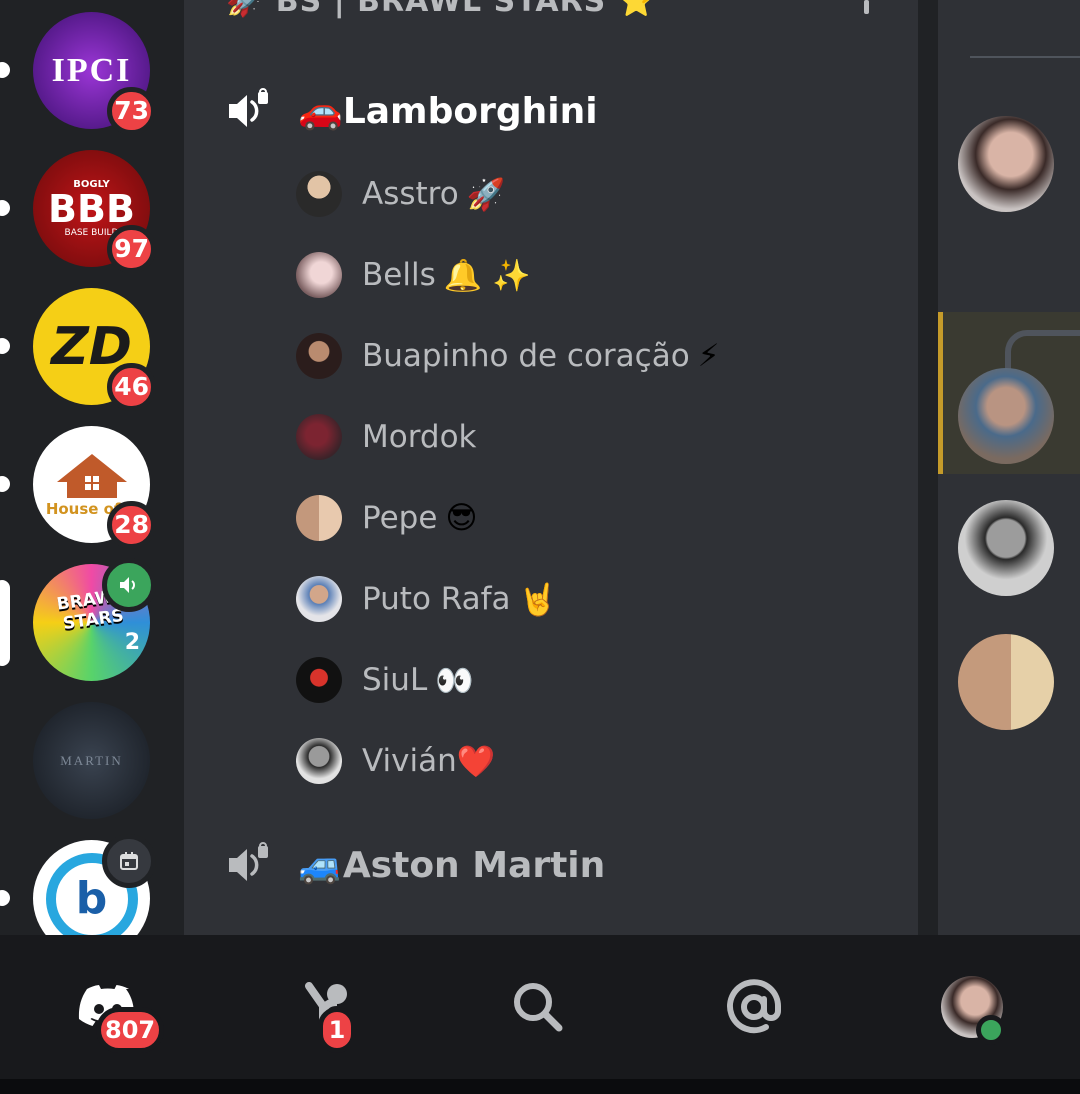 Image resolution: width=1080 pixels, height=1094 pixels. I want to click on search-tab, so click(538, 1007).